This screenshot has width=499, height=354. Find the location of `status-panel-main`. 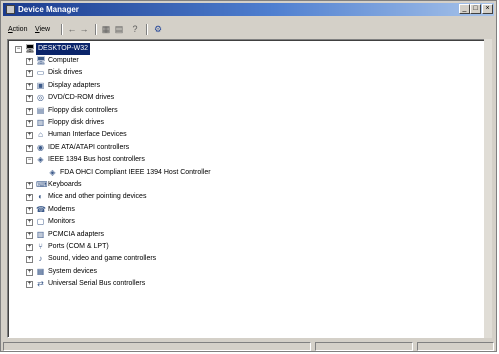

status-panel-main is located at coordinates (157, 346).